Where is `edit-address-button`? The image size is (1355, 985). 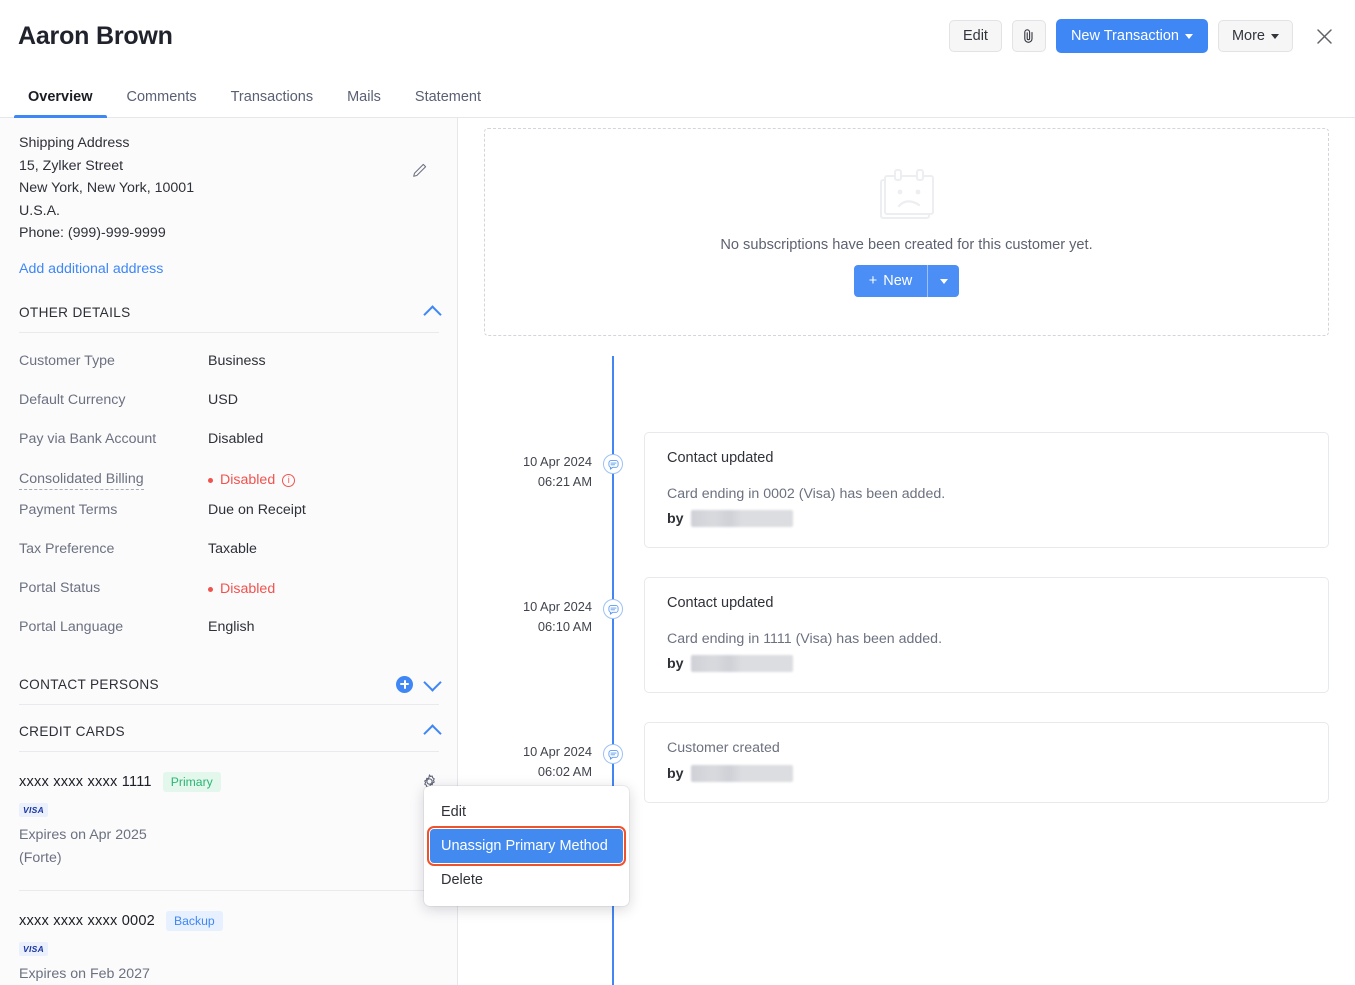 edit-address-button is located at coordinates (421, 170).